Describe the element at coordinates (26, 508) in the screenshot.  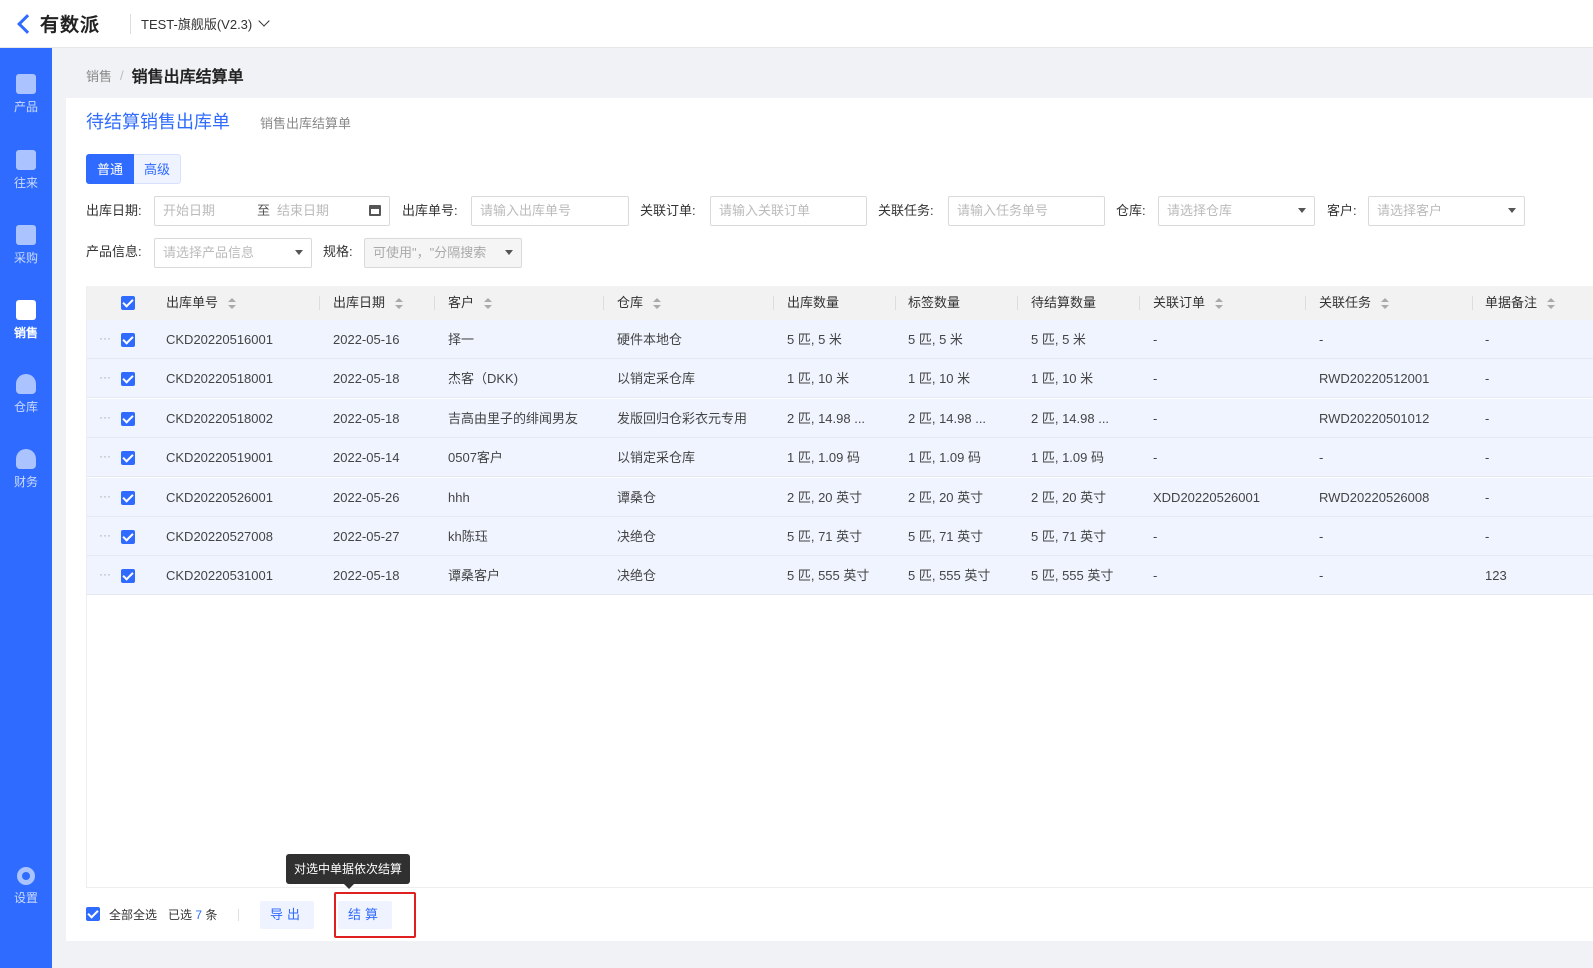
I see `sidebar: 产品 往来 采购 销售 仓库 财务 设置` at that location.